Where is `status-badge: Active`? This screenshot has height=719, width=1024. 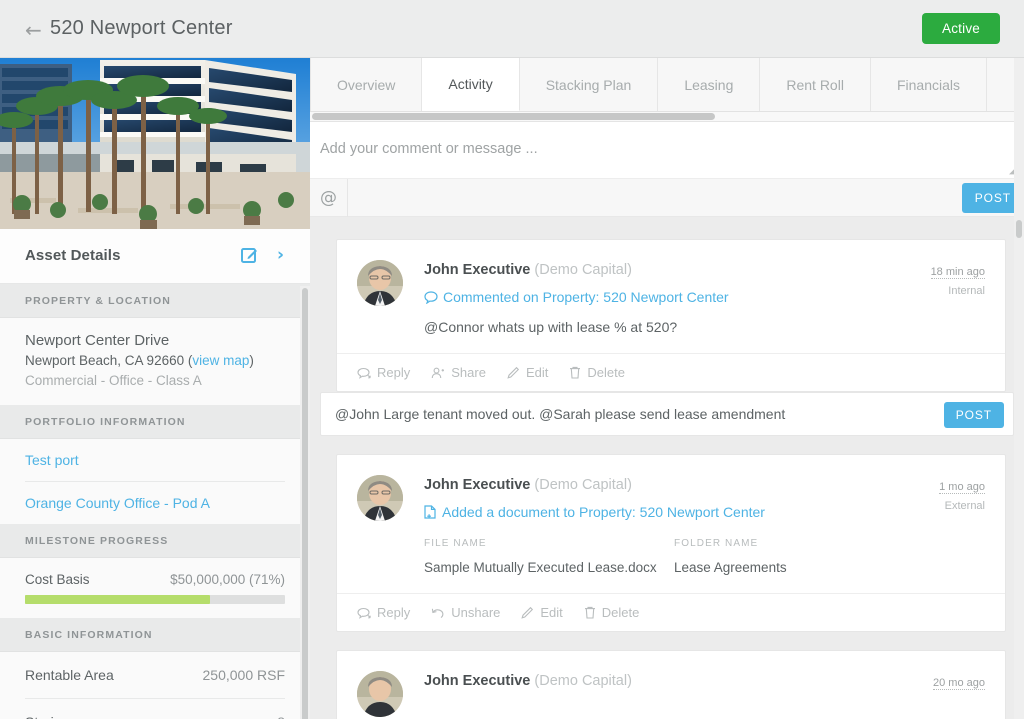
status-badge: Active is located at coordinates (961, 28).